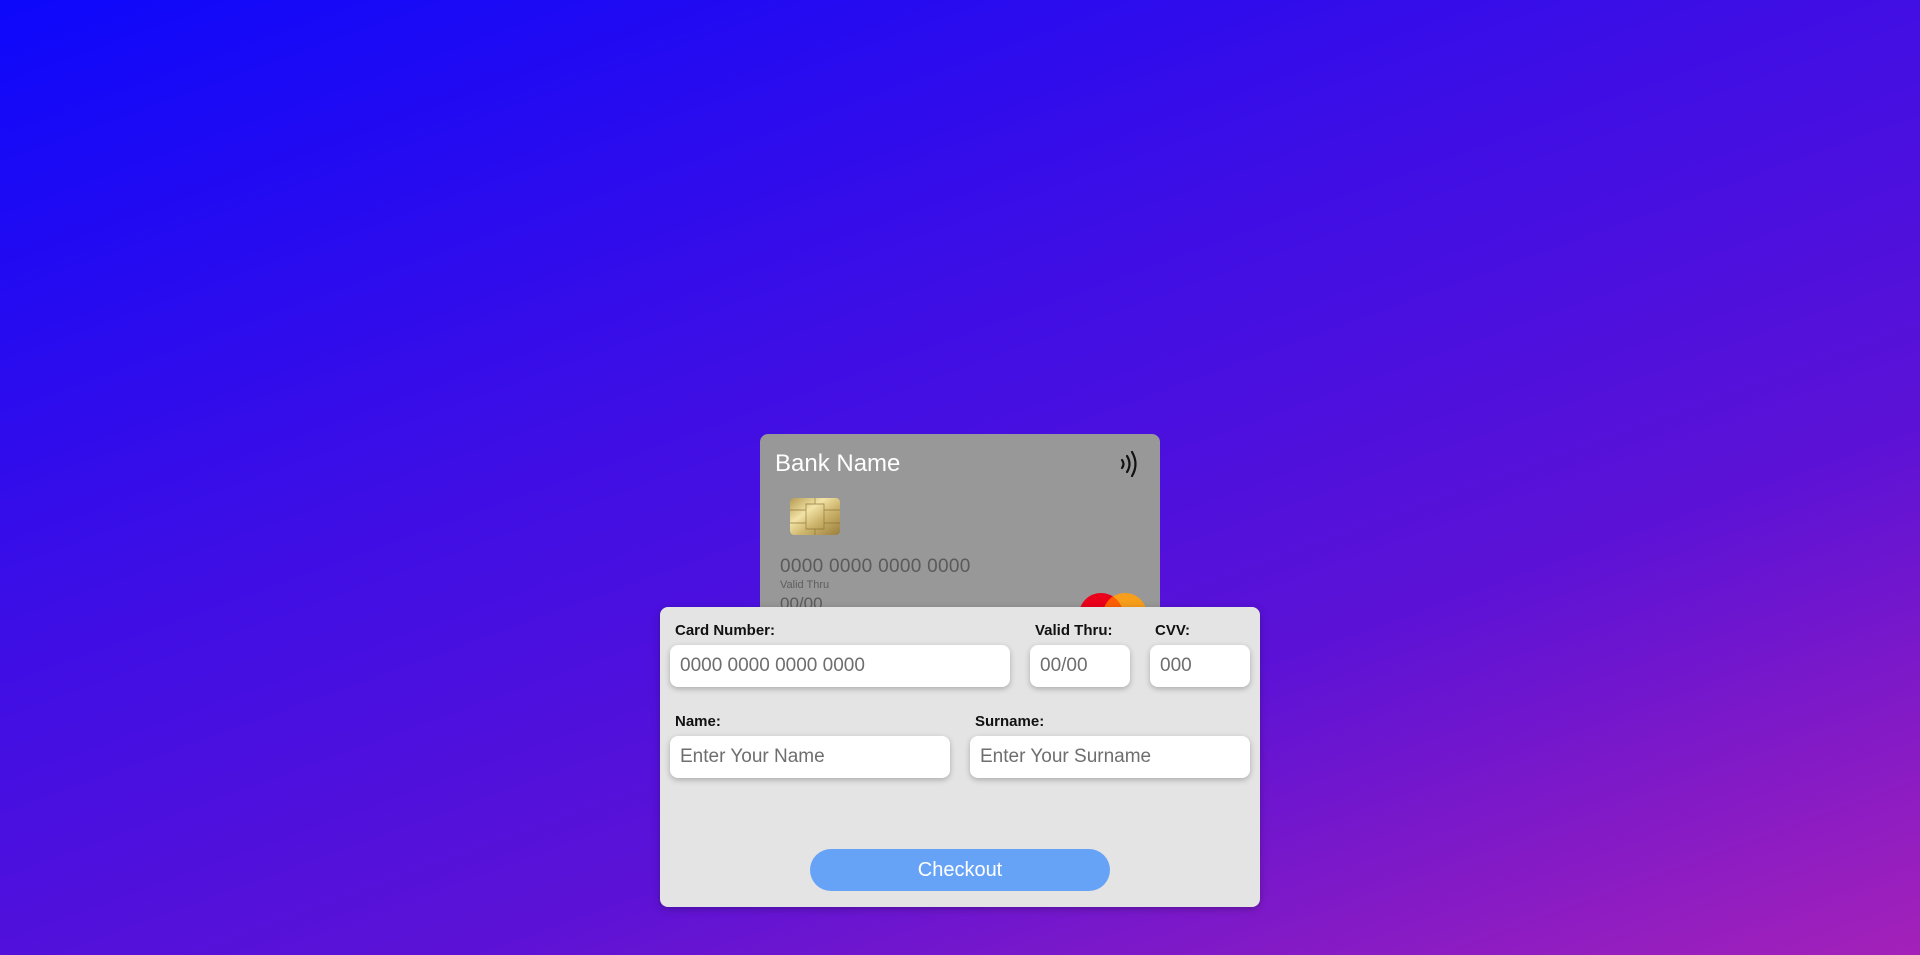 The height and width of the screenshot is (955, 1920). I want to click on cvv-label: CVV:, so click(1173, 630).